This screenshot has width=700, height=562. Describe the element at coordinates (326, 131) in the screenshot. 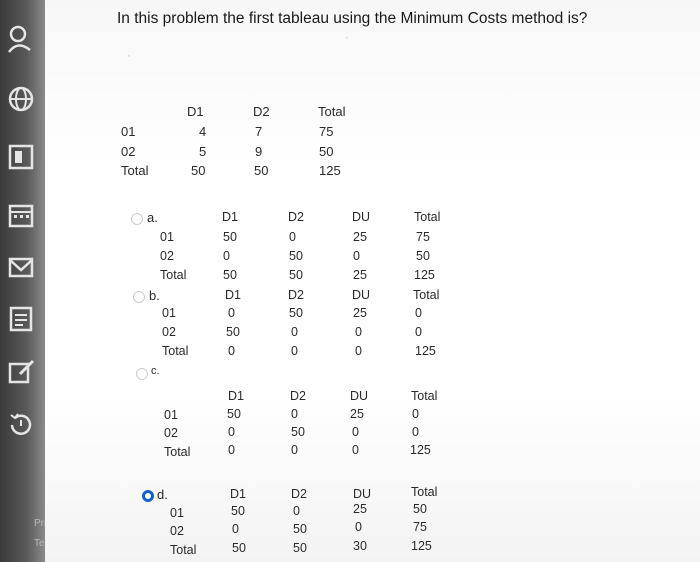

I see `problem-cell: 75` at that location.